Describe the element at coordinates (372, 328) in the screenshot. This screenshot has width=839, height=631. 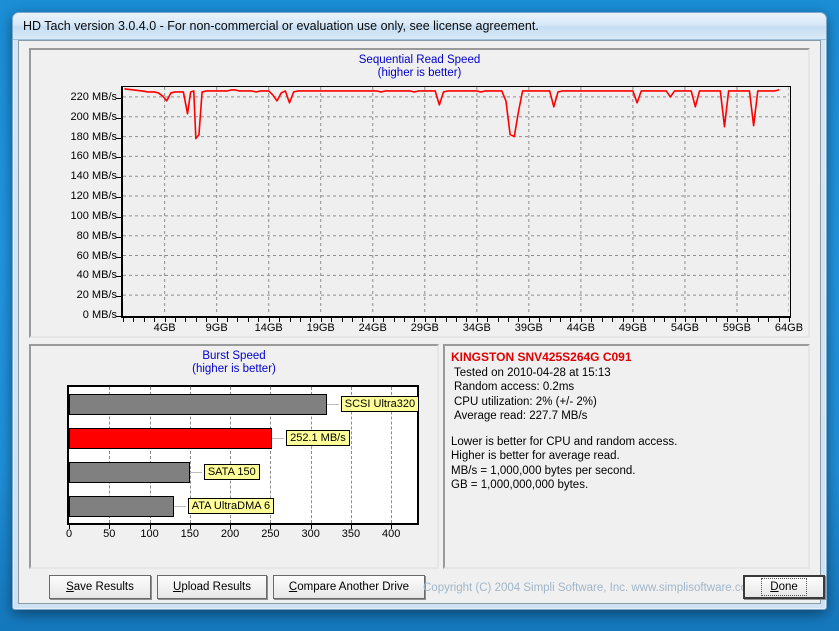
I see `sequential-x-tick-label: 24GB` at that location.